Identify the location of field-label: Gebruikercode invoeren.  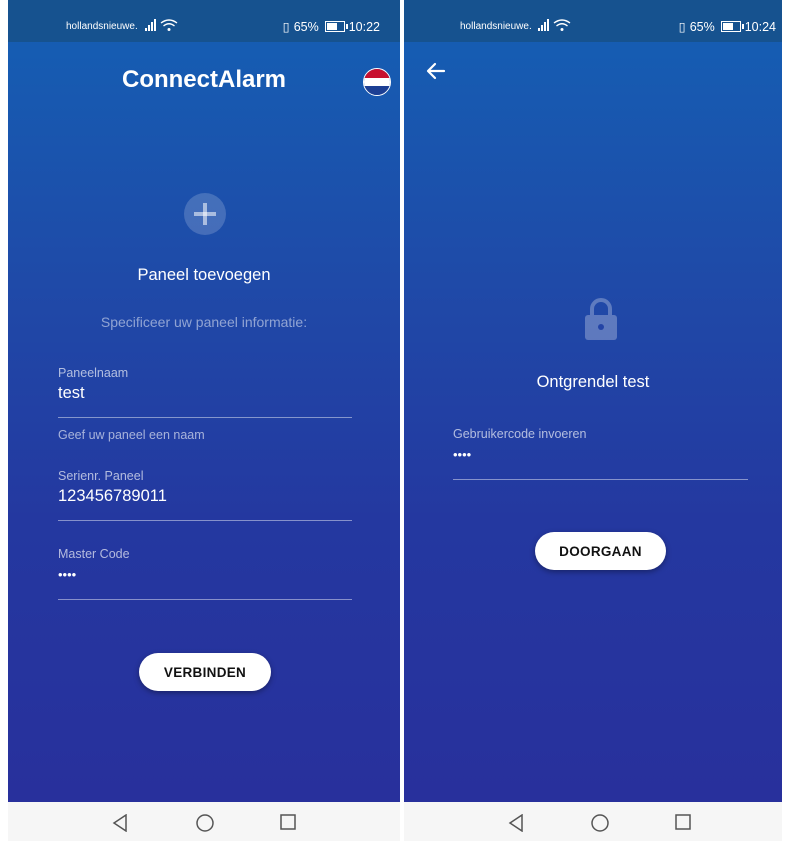
(520, 434).